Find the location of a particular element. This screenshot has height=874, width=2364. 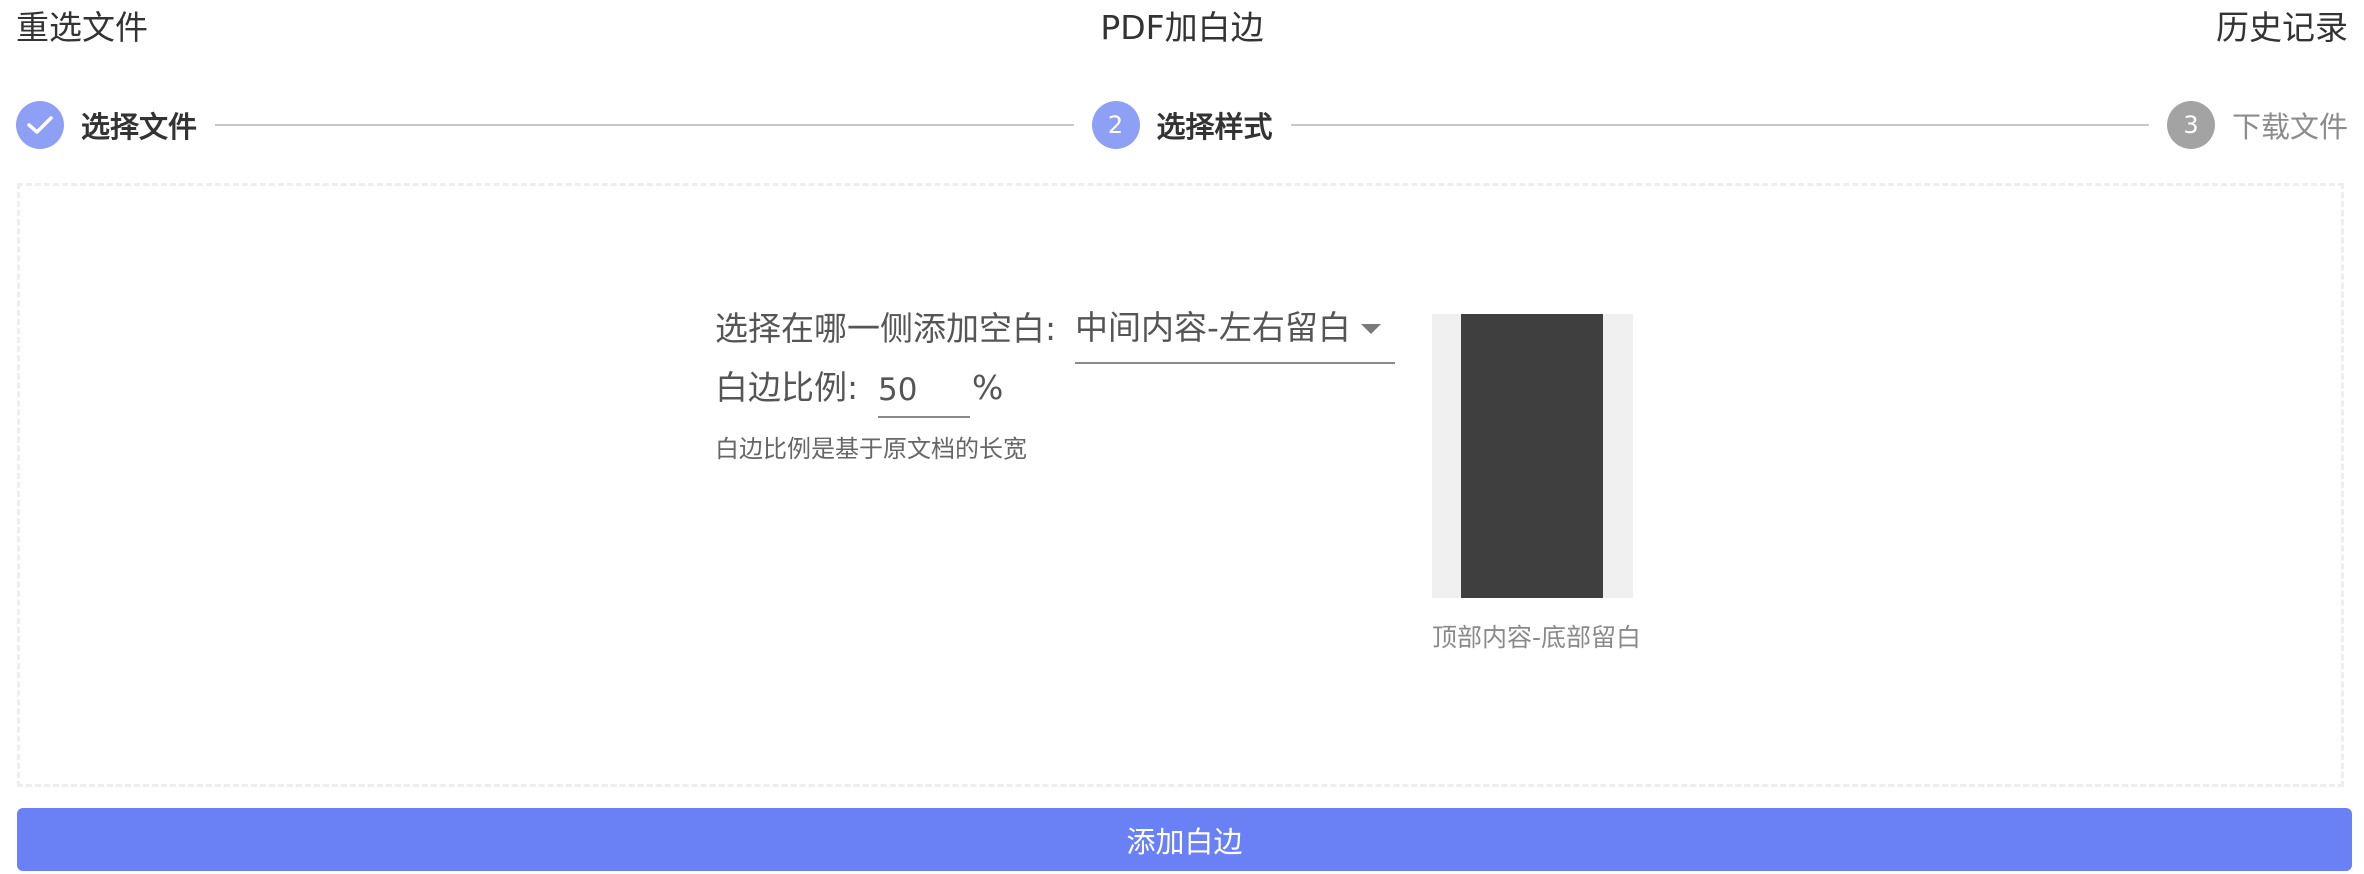

step-1: 选择文件 is located at coordinates (106, 125).